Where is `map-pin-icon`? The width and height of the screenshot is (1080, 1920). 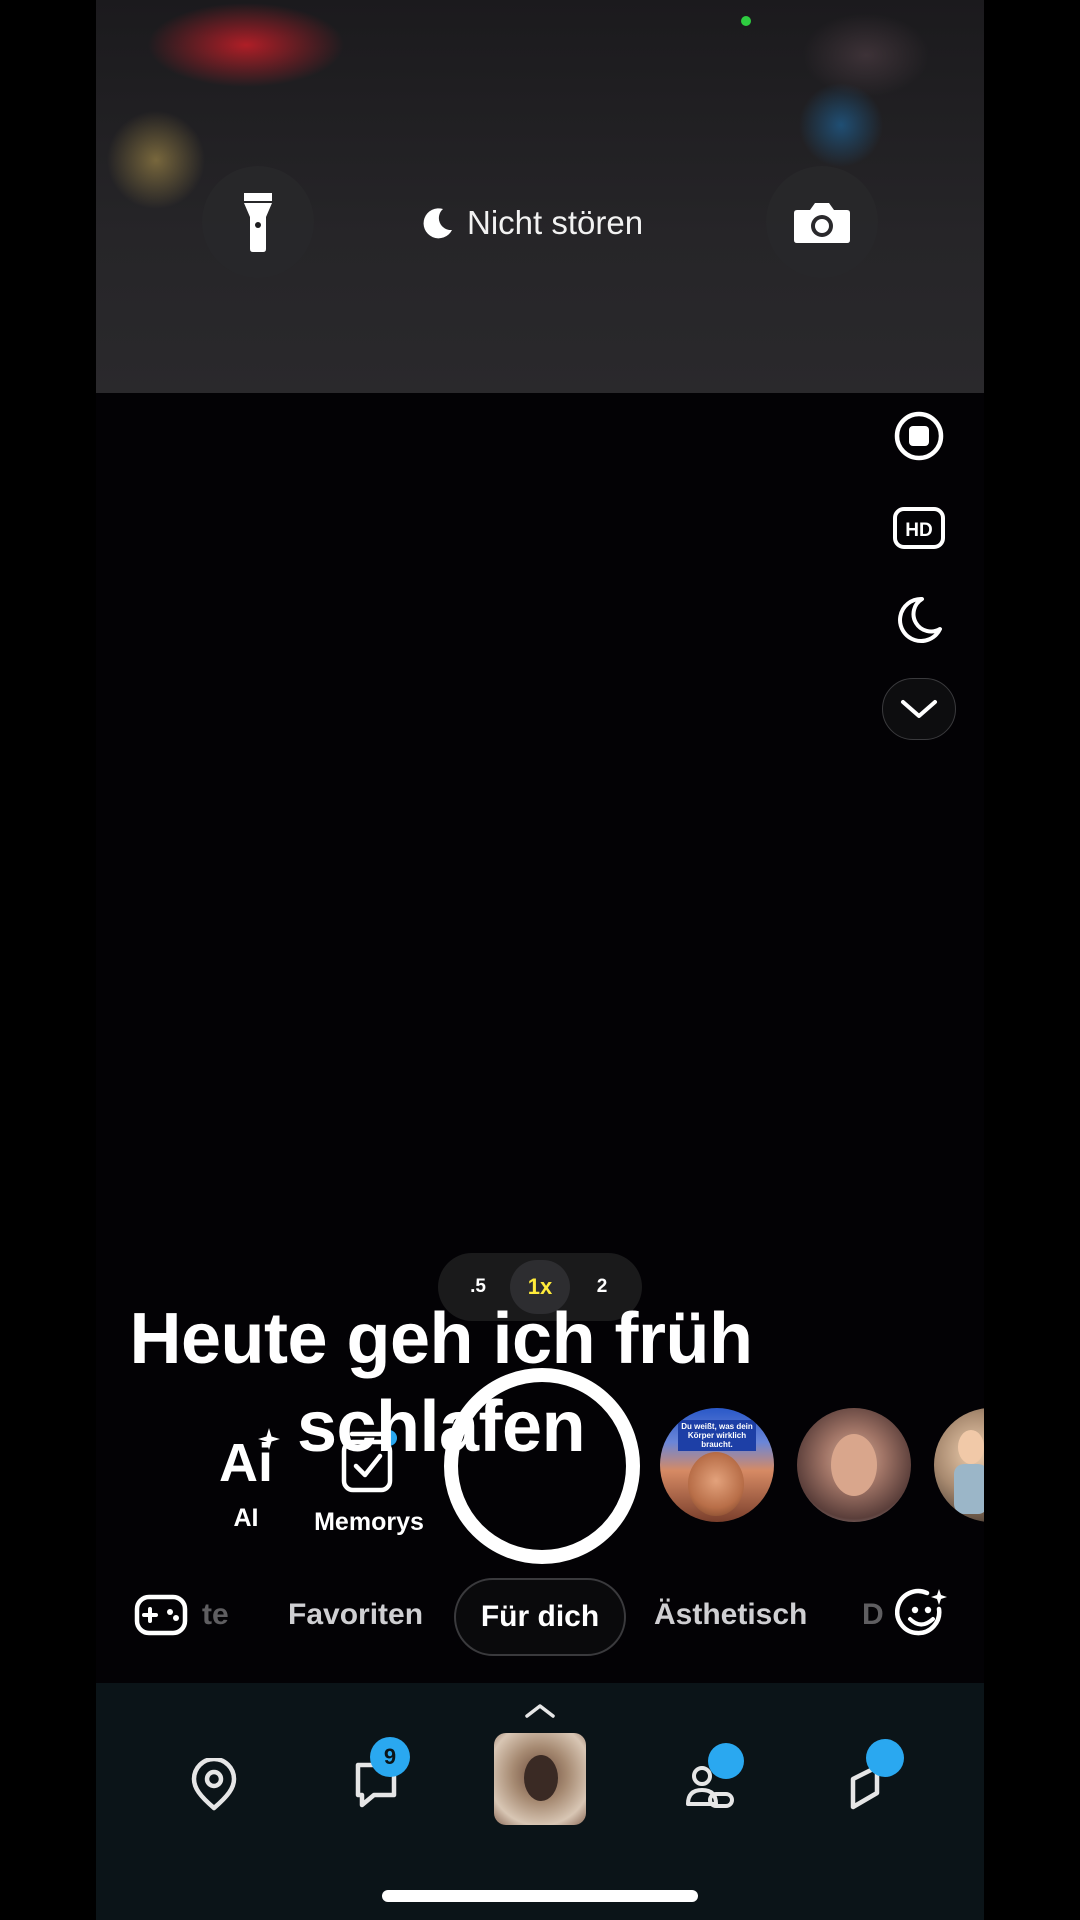
map-pin-icon is located at coordinates (214, 1784).